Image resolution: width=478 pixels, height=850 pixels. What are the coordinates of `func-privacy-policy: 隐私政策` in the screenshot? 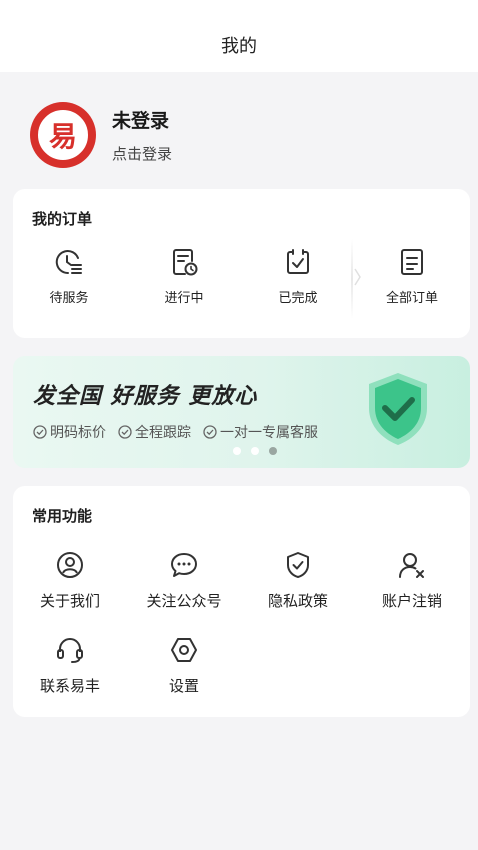 It's located at (298, 580).